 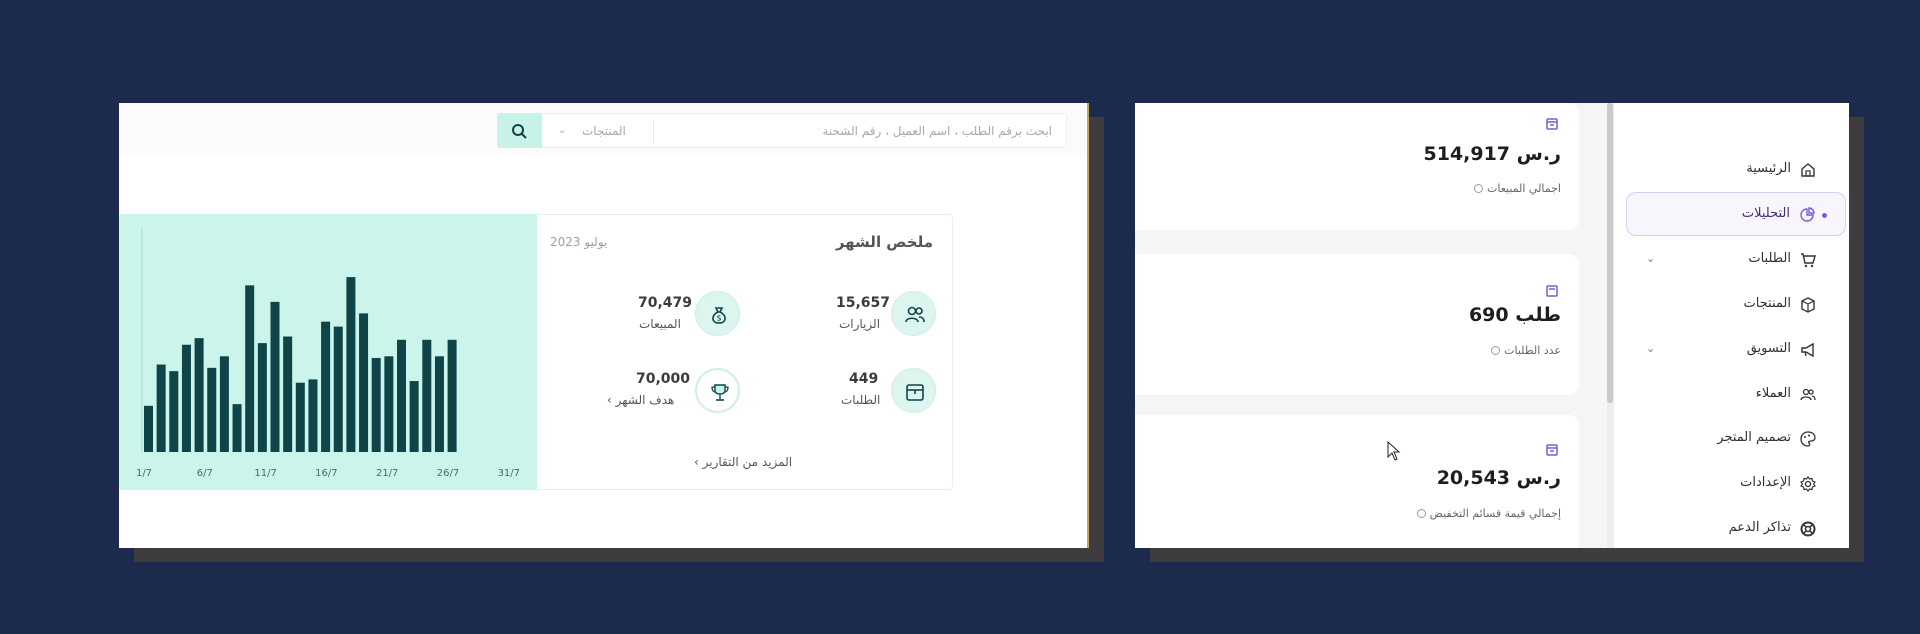 What do you see at coordinates (387, 473) in the screenshot?
I see `chart-x-tick: 21/7` at bounding box center [387, 473].